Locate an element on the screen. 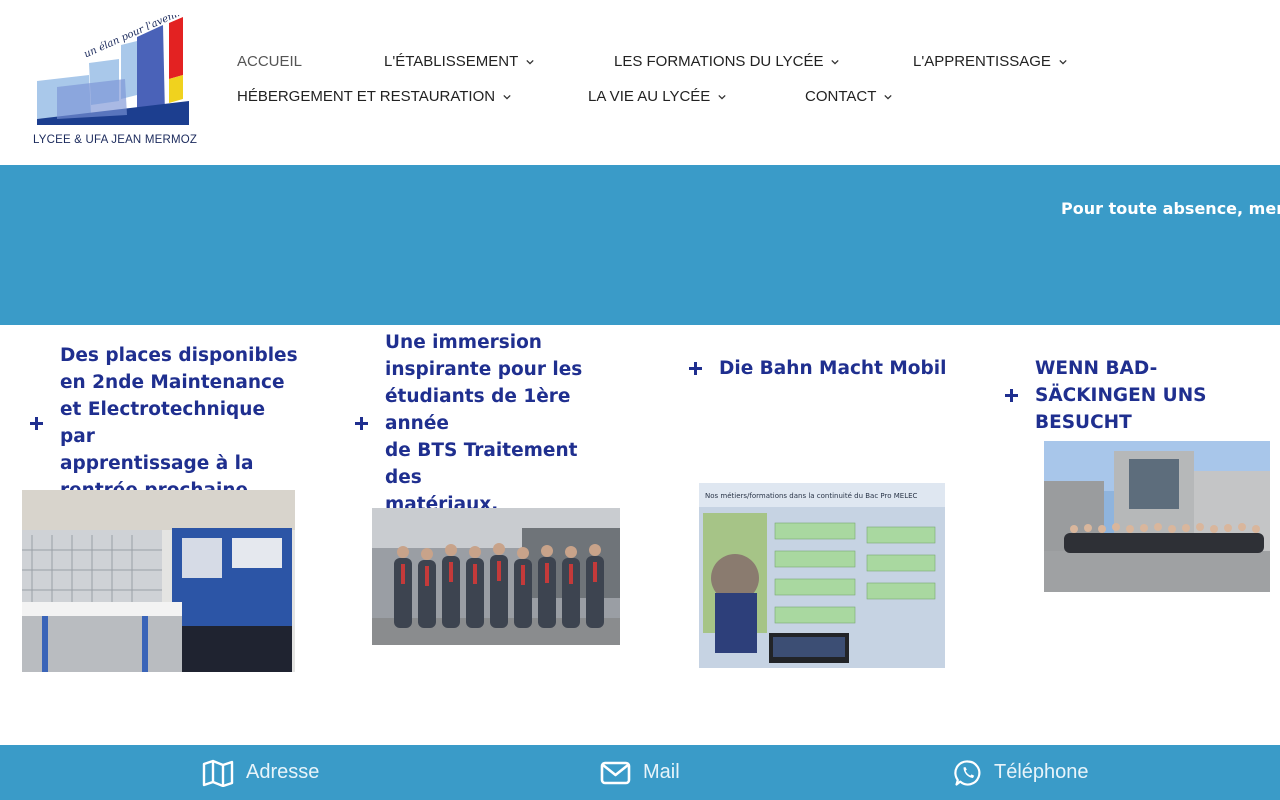 The image size is (1280, 800). whatsapp-icon is located at coordinates (967, 772).